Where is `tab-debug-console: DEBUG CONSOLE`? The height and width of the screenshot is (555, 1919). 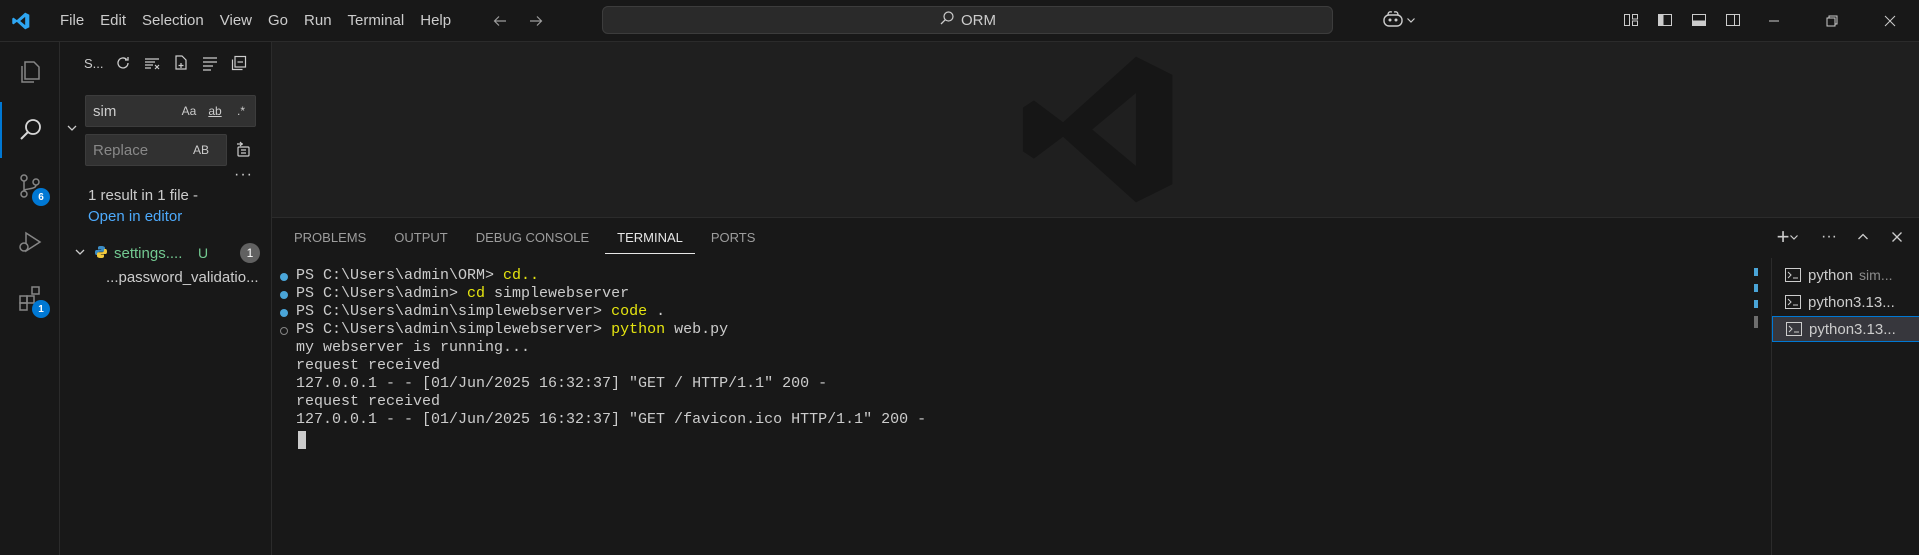 tab-debug-console: DEBUG CONSOLE is located at coordinates (532, 236).